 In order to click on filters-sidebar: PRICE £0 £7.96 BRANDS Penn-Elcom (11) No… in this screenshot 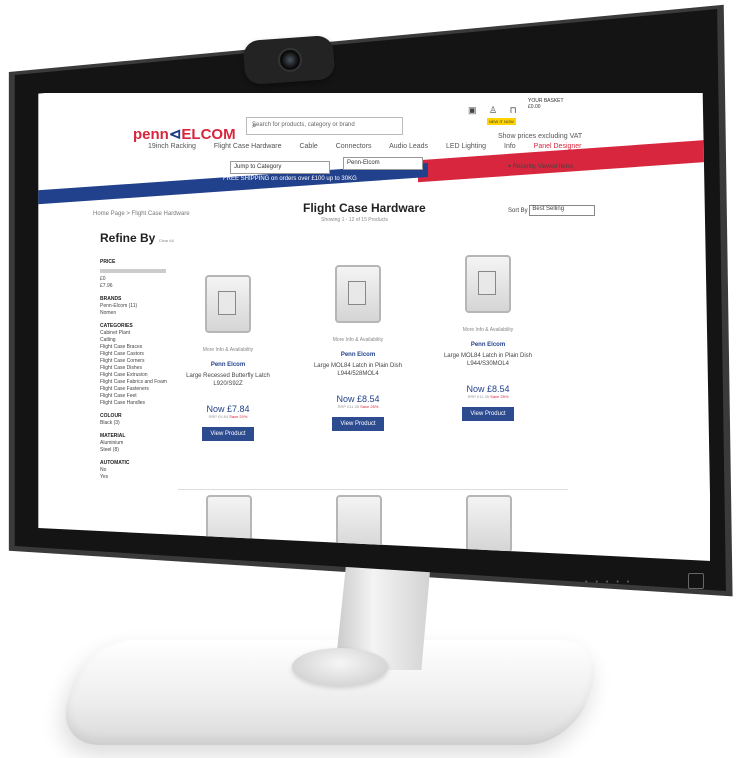, I will do `click(133, 367)`.